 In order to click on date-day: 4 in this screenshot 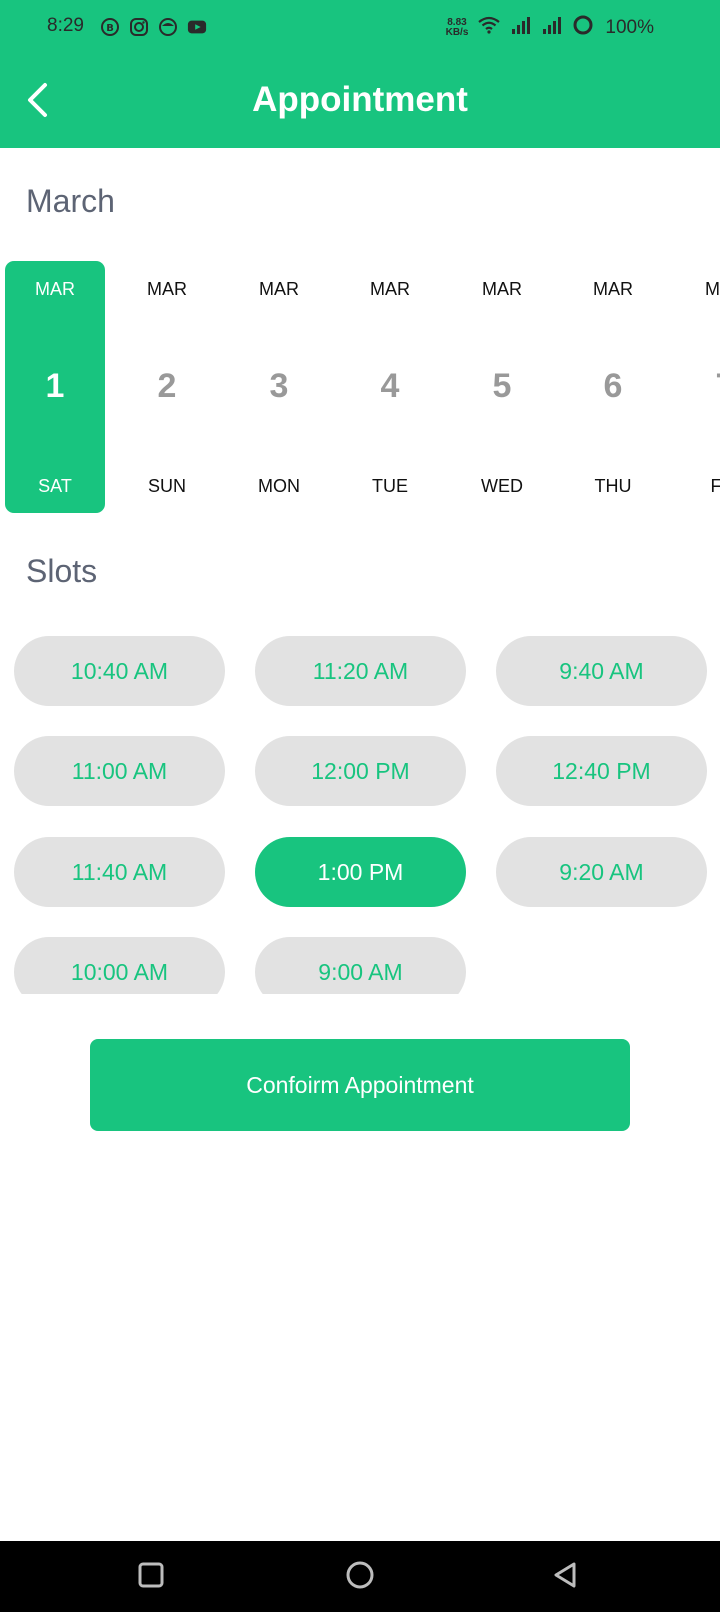, I will do `click(390, 386)`.